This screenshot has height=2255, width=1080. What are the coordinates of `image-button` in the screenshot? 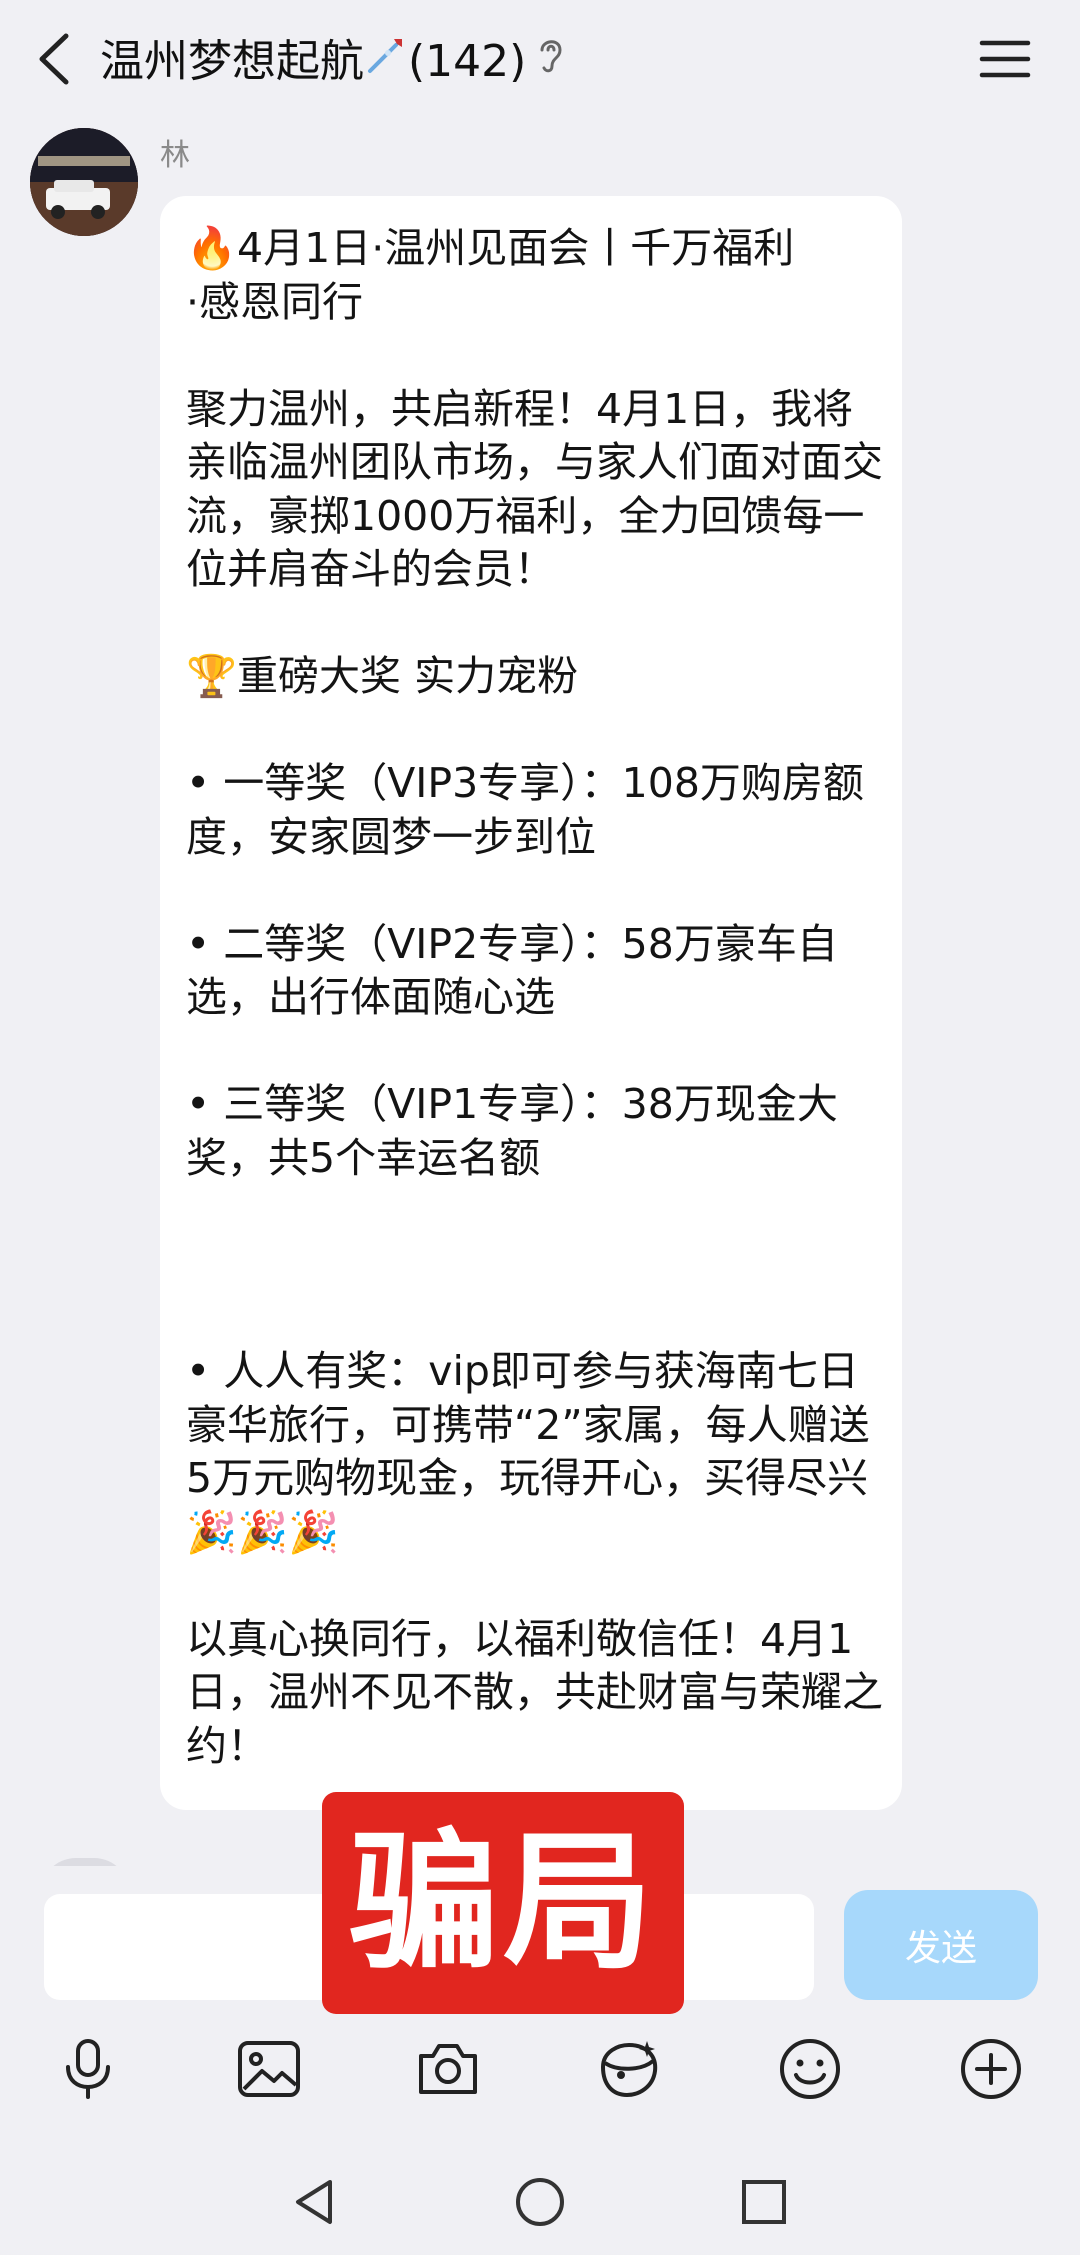 It's located at (269, 2069).